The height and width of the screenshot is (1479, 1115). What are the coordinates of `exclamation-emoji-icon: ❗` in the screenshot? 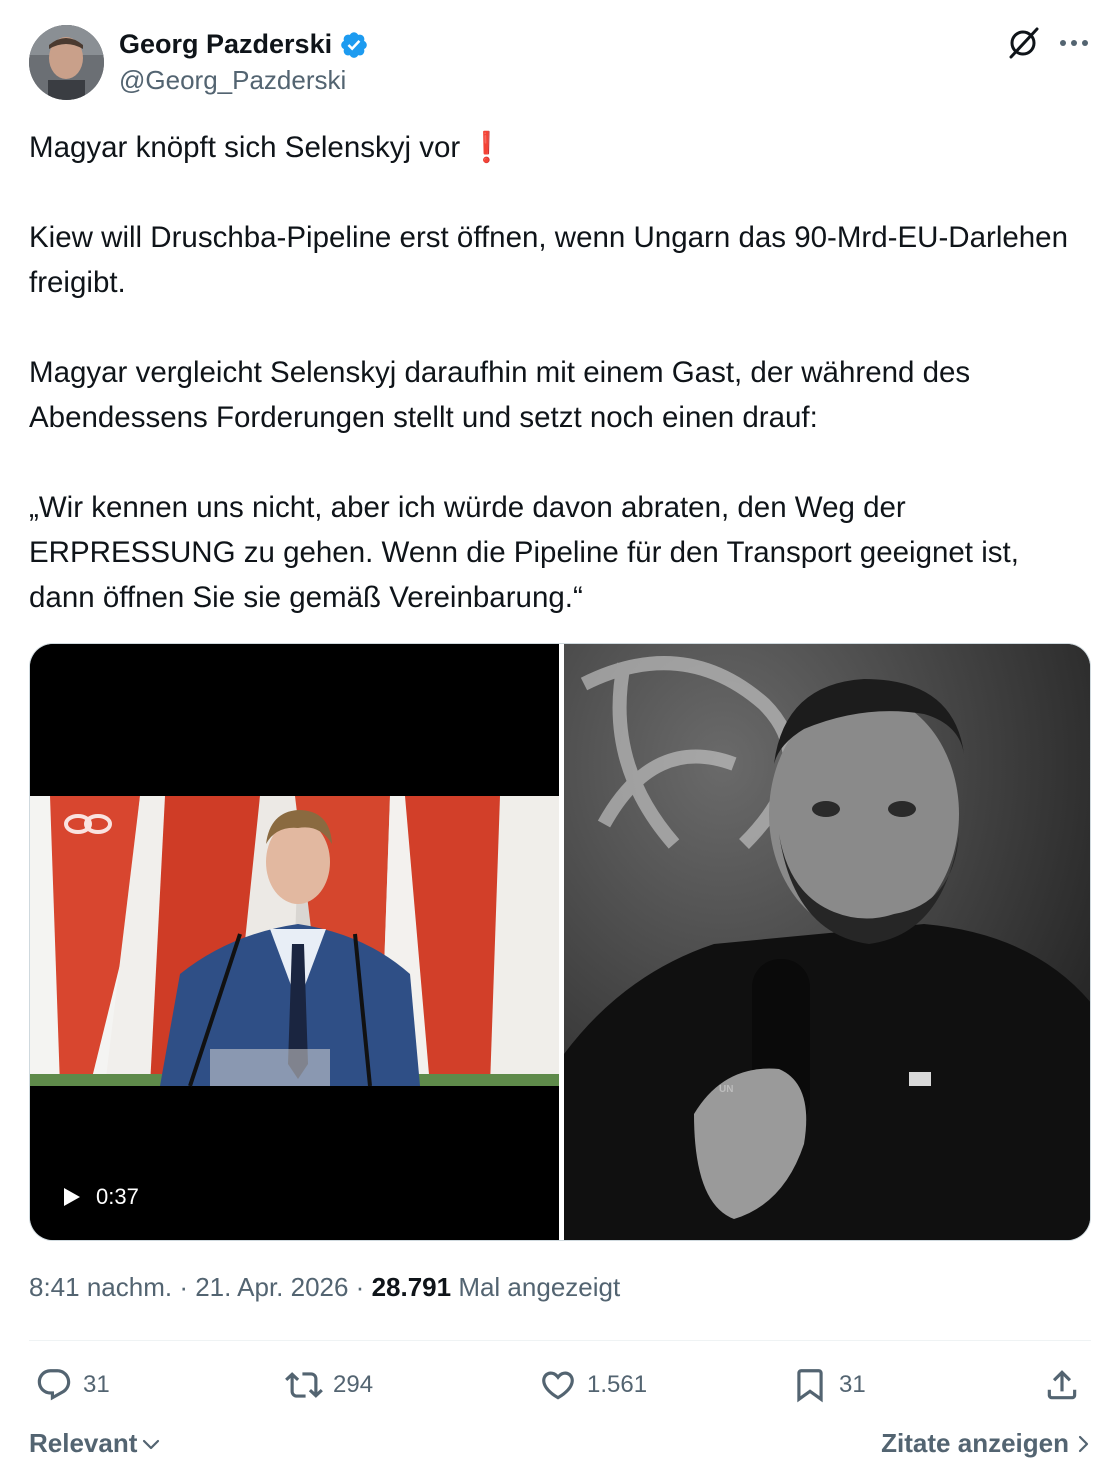 It's located at (487, 147).